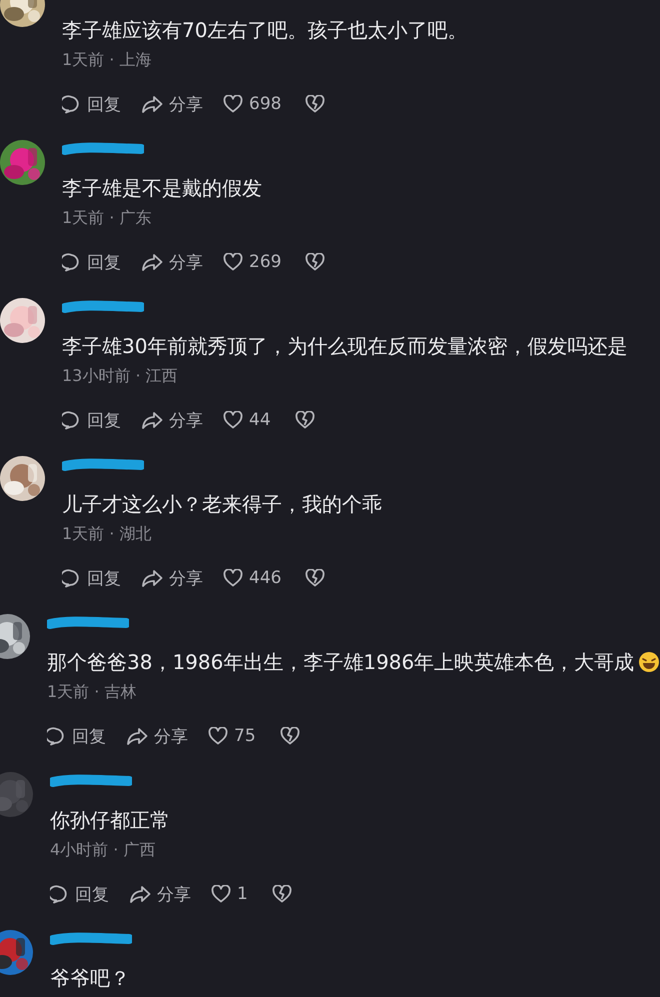 The width and height of the screenshot is (660, 997). What do you see at coordinates (340, 662) in the screenshot?
I see `comment-text: 那个爸爸38，1986年出生，李子雄1986年上映英雄本色，大哥成` at bounding box center [340, 662].